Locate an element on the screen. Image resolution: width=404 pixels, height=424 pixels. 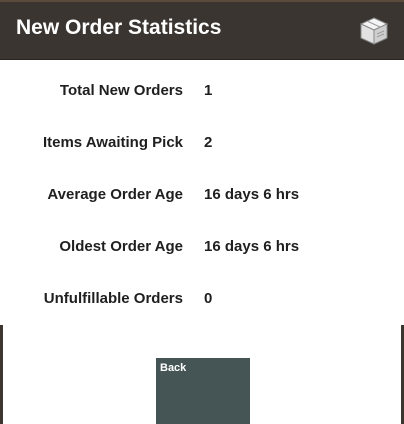
stat-row-average-order-age: Average Order Age 16 days 6 hrs is located at coordinates (202, 198).